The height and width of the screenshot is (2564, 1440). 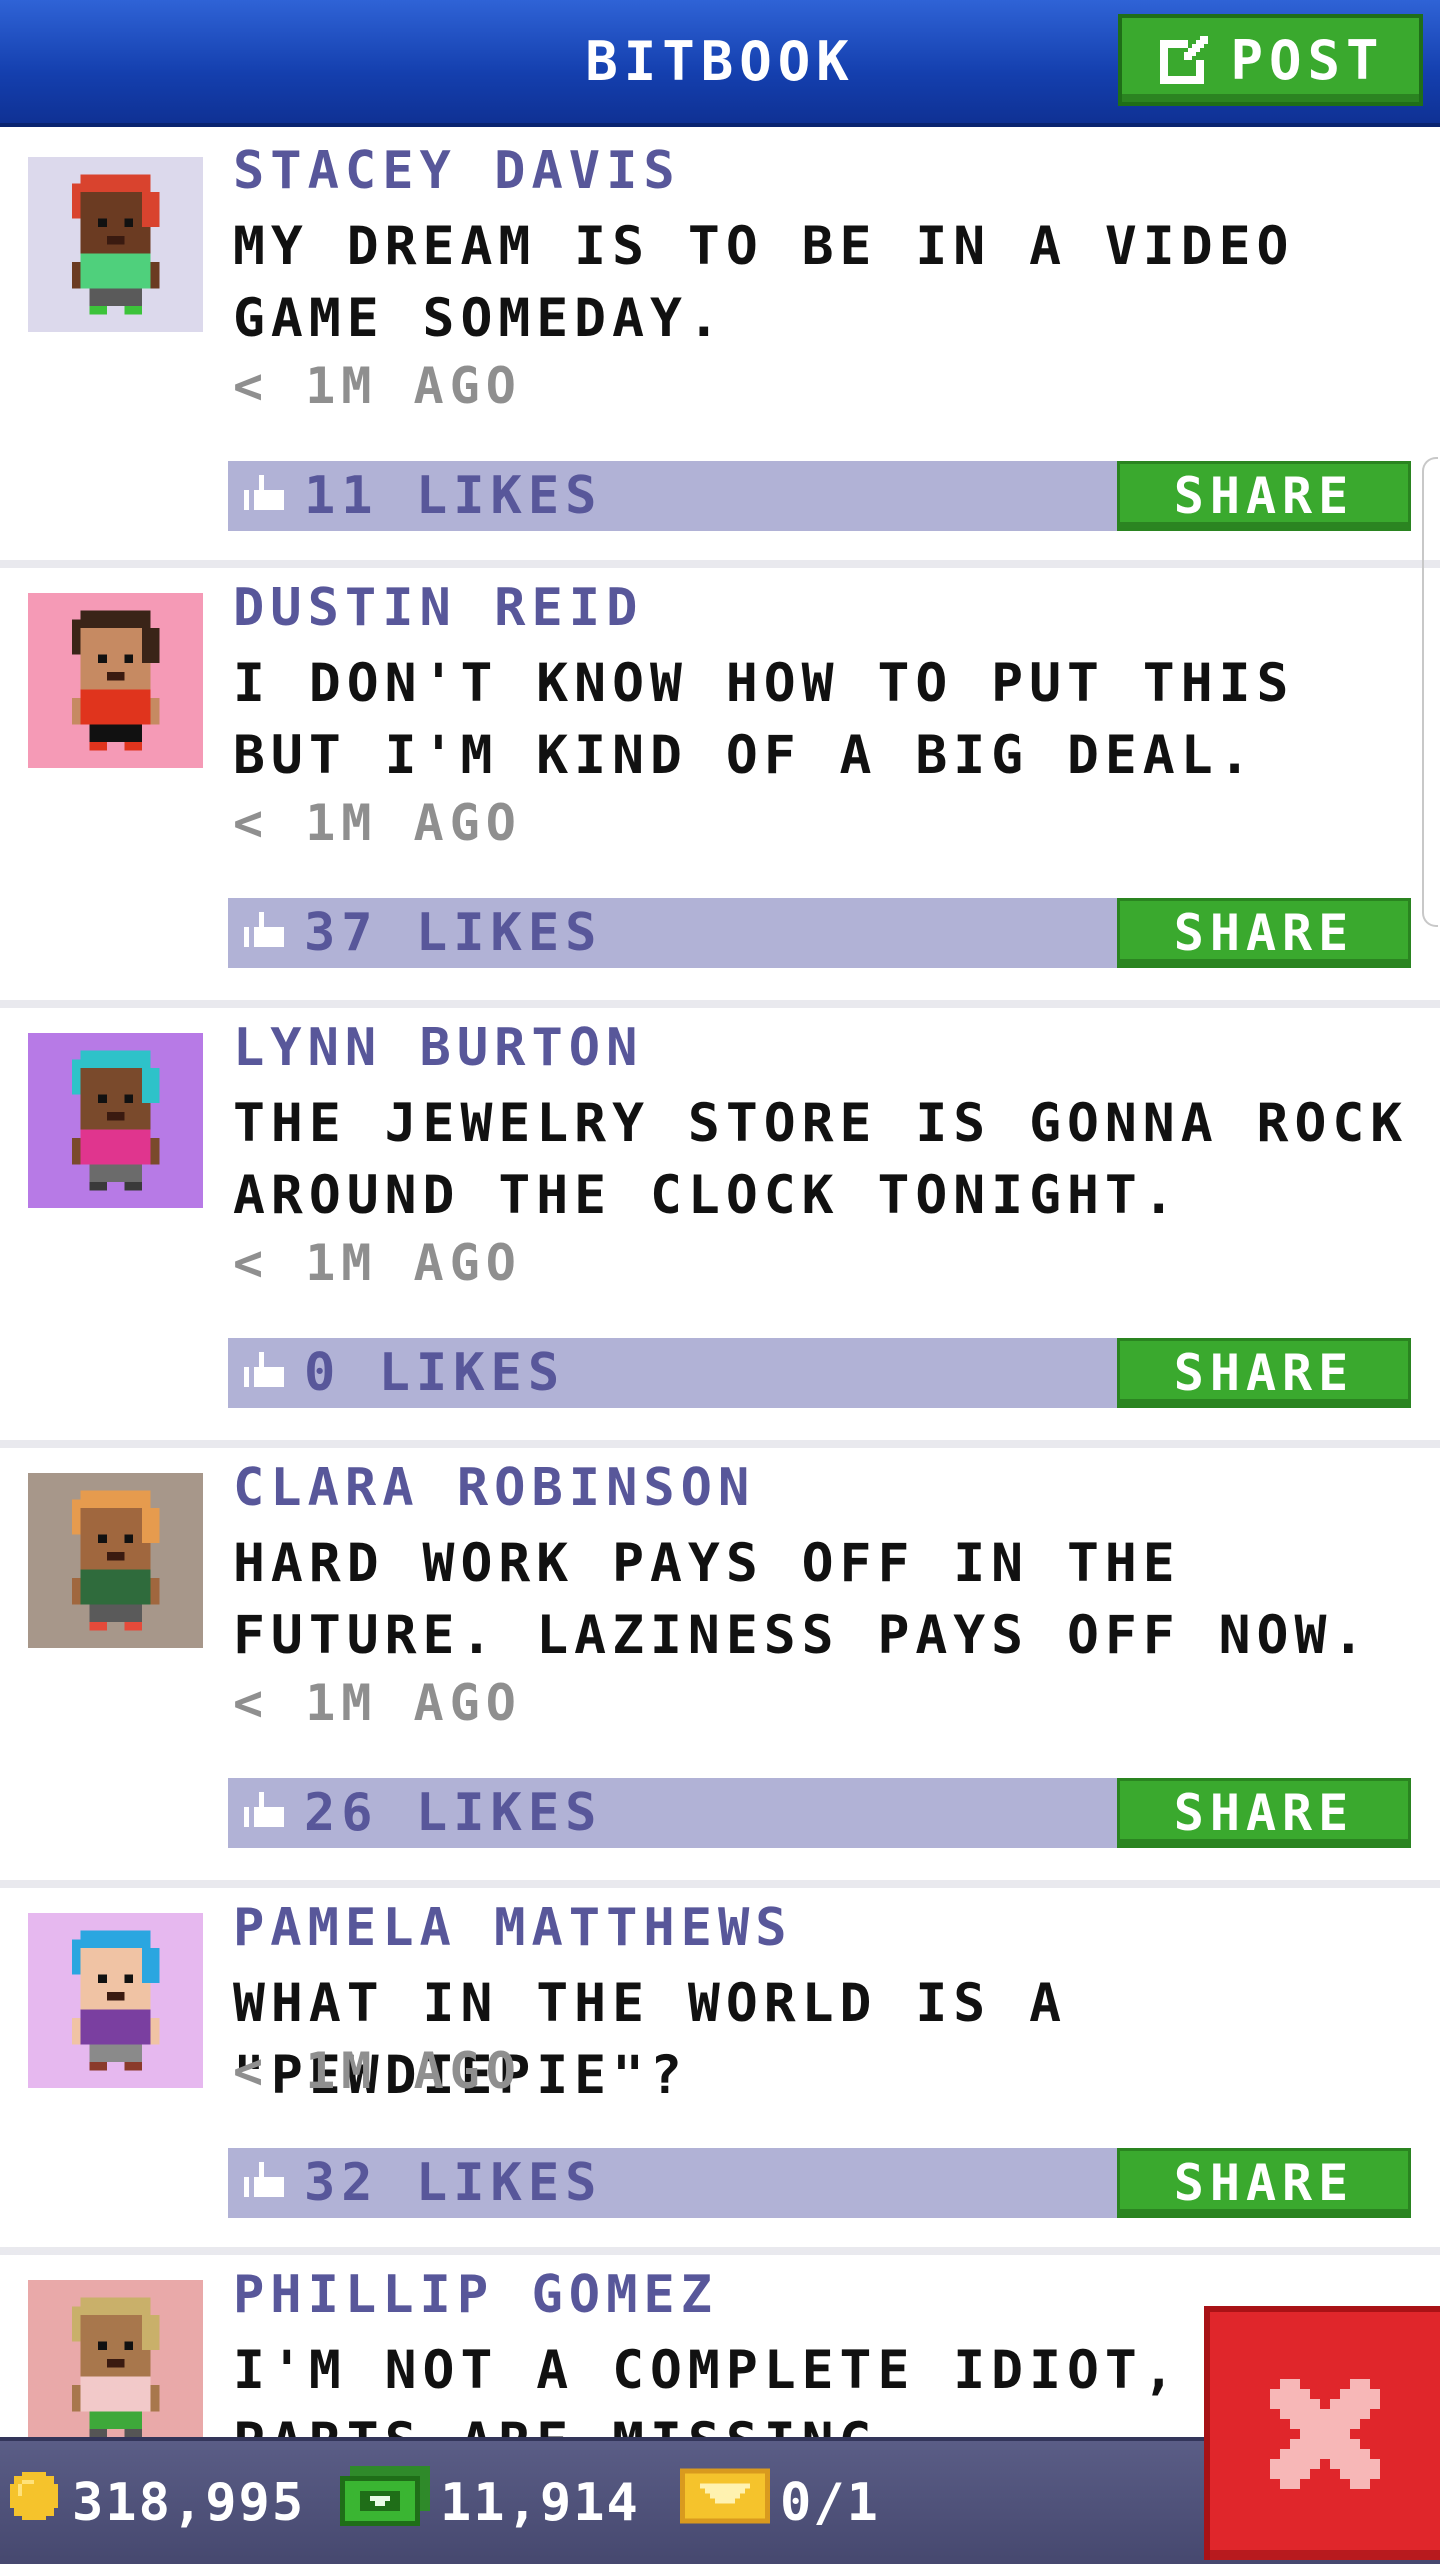 I want to click on like-bar: 0 LIKES SHARE, so click(x=819, y=1373).